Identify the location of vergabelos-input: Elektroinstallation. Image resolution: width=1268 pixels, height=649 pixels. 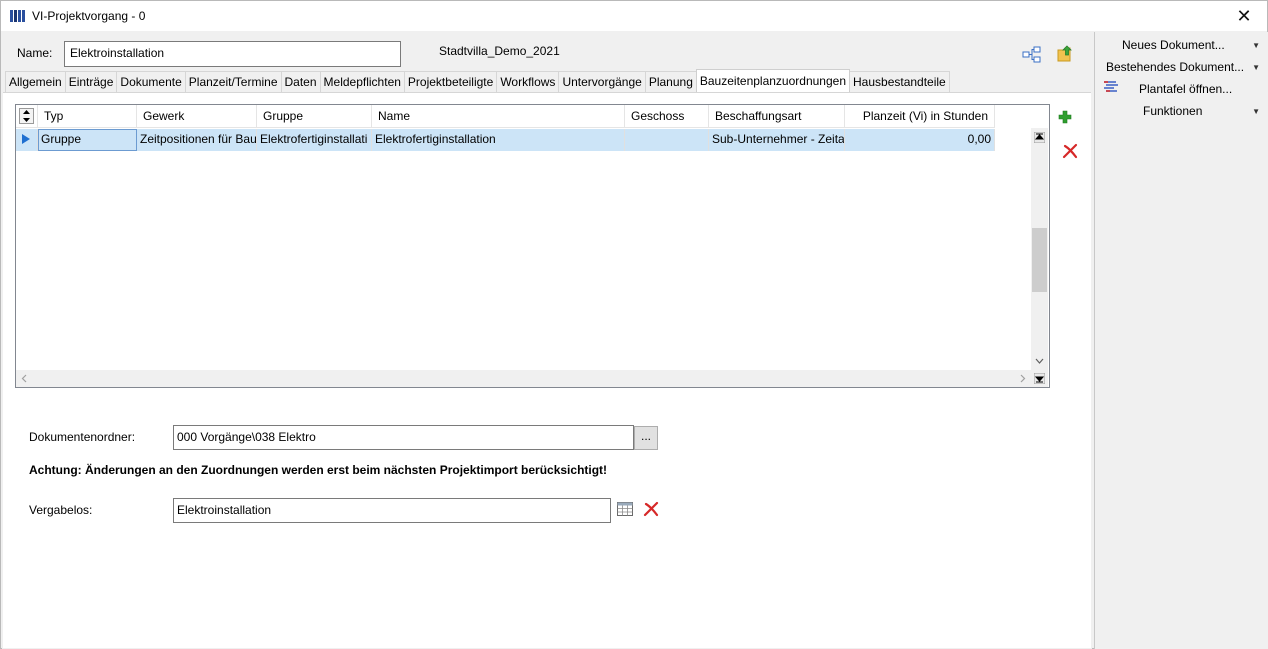
(392, 510).